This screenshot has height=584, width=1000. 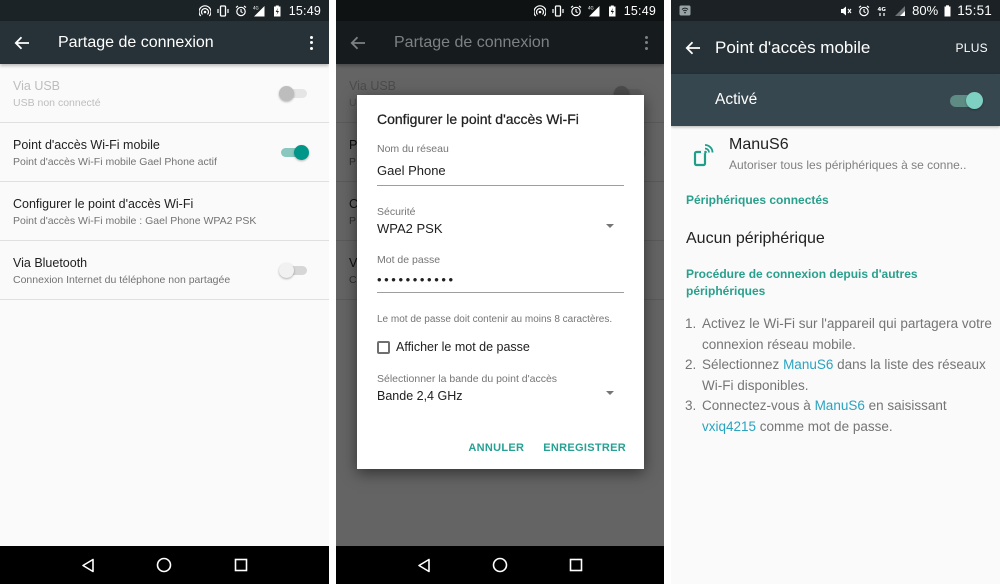 I want to click on step-text-part: Connectez-vous à, so click(x=758, y=405).